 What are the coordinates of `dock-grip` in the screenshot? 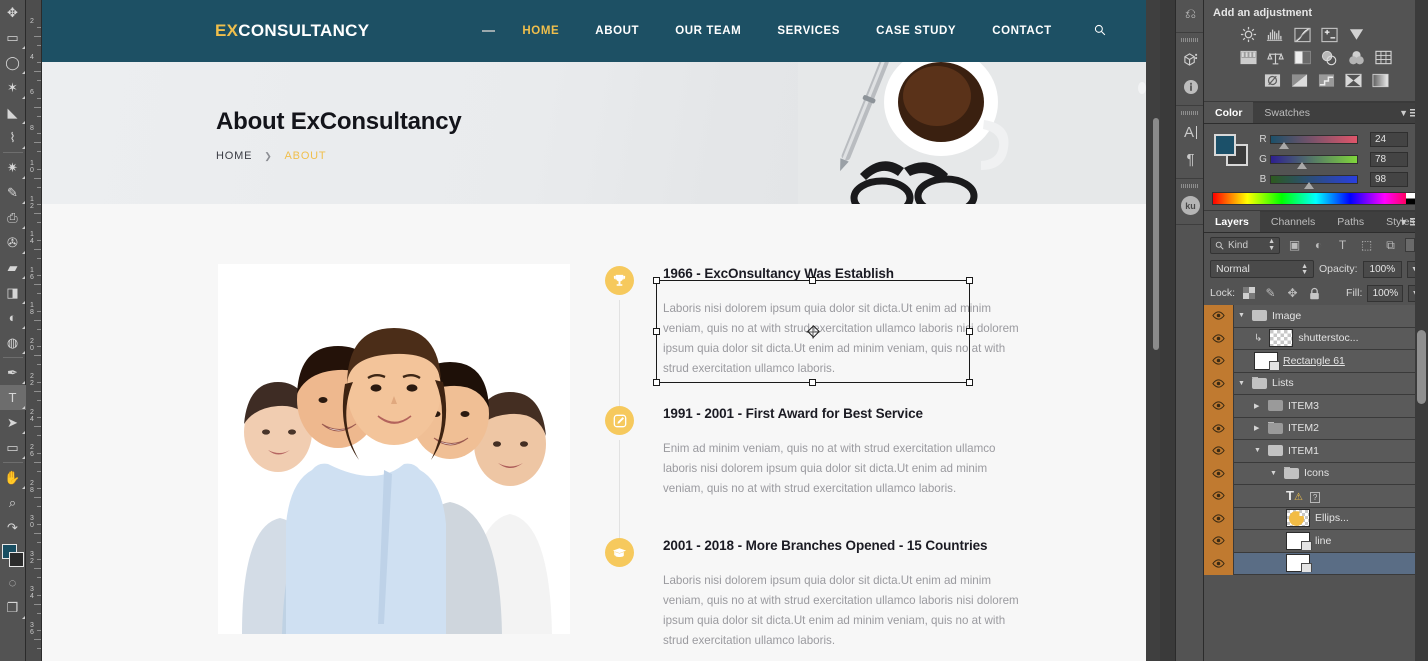 It's located at (1189, 186).